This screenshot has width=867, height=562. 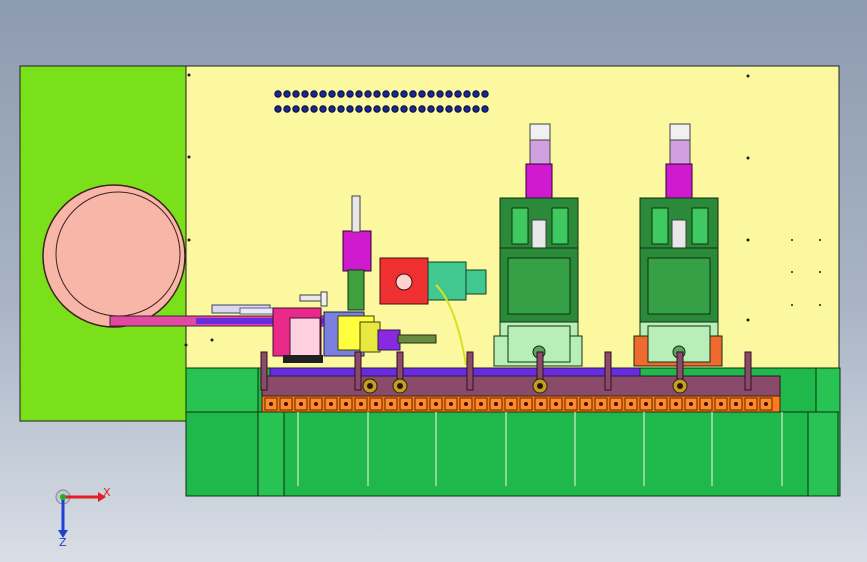 What do you see at coordinates (114, 256) in the screenshot?
I see `material-reel` at bounding box center [114, 256].